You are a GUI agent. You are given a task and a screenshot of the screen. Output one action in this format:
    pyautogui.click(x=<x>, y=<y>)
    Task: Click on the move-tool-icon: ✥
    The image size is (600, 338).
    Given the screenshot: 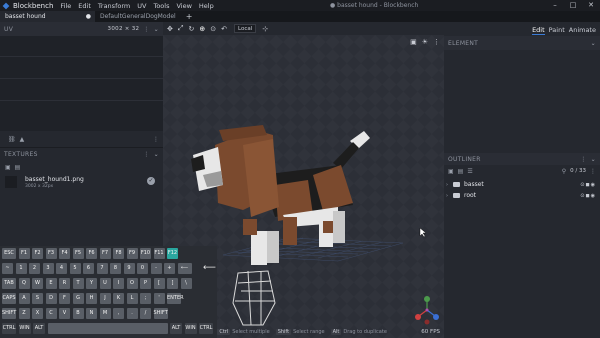 What is the action you would take?
    pyautogui.click(x=170, y=29)
    